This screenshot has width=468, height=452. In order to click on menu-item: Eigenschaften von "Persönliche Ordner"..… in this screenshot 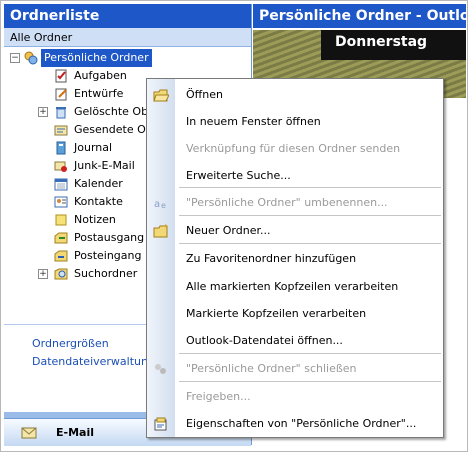, I will do `click(295, 424)`.